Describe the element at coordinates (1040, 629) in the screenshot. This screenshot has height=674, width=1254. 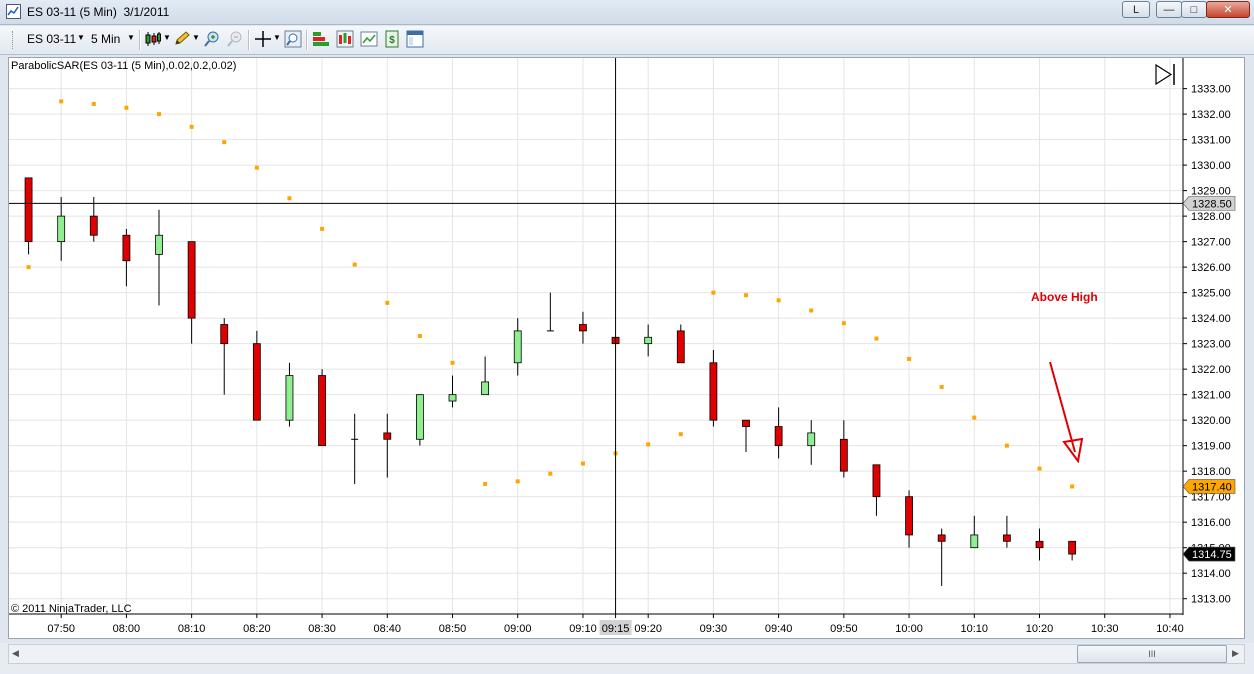
I see `x-tick-label: 10:20` at that location.